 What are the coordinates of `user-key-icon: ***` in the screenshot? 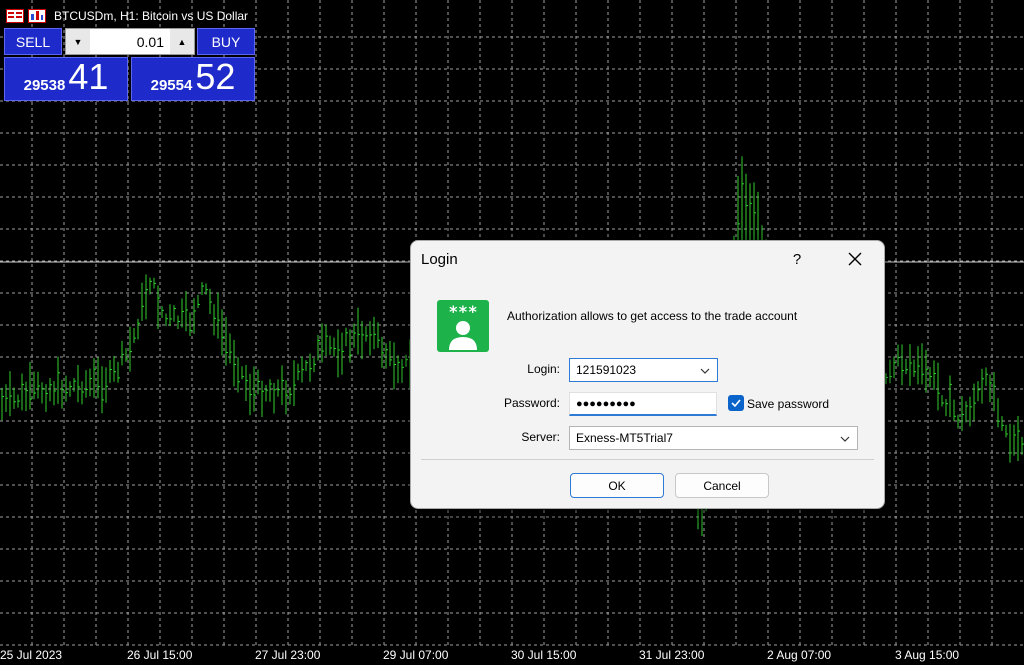 It's located at (463, 326).